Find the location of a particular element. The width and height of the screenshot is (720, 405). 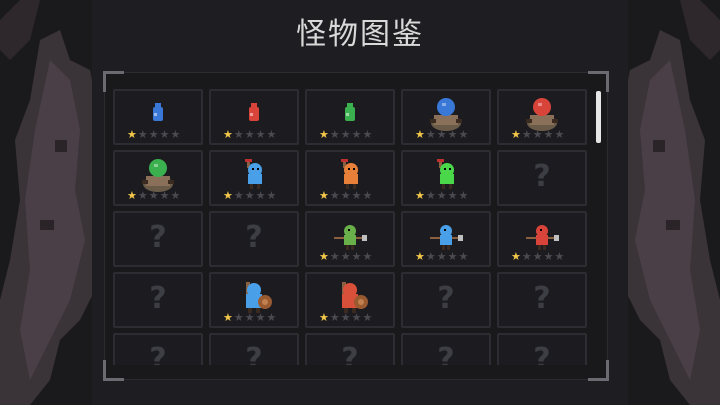

monster-card-green-potion-cauldron: ★ ★ ★ ★ ★ is located at coordinates (158, 178).